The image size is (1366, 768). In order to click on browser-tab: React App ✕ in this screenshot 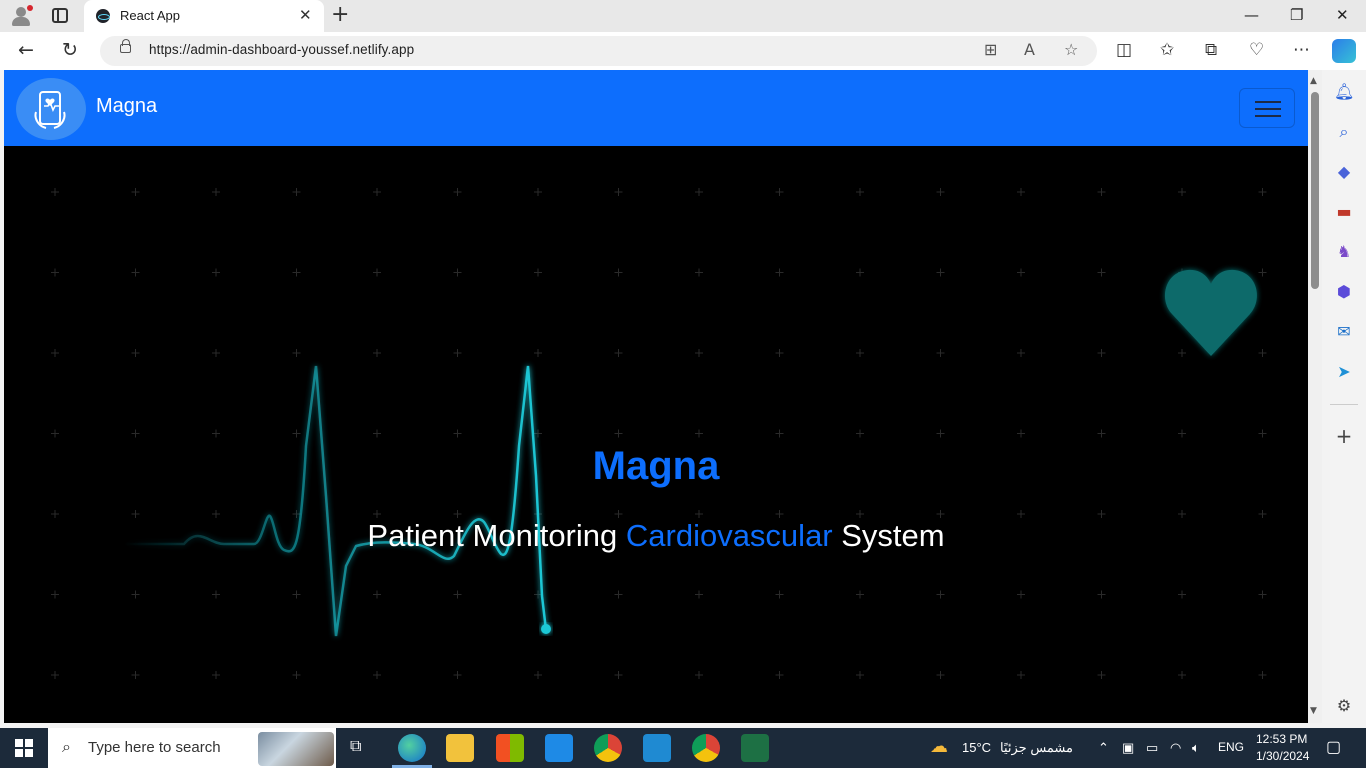, I will do `click(204, 16)`.